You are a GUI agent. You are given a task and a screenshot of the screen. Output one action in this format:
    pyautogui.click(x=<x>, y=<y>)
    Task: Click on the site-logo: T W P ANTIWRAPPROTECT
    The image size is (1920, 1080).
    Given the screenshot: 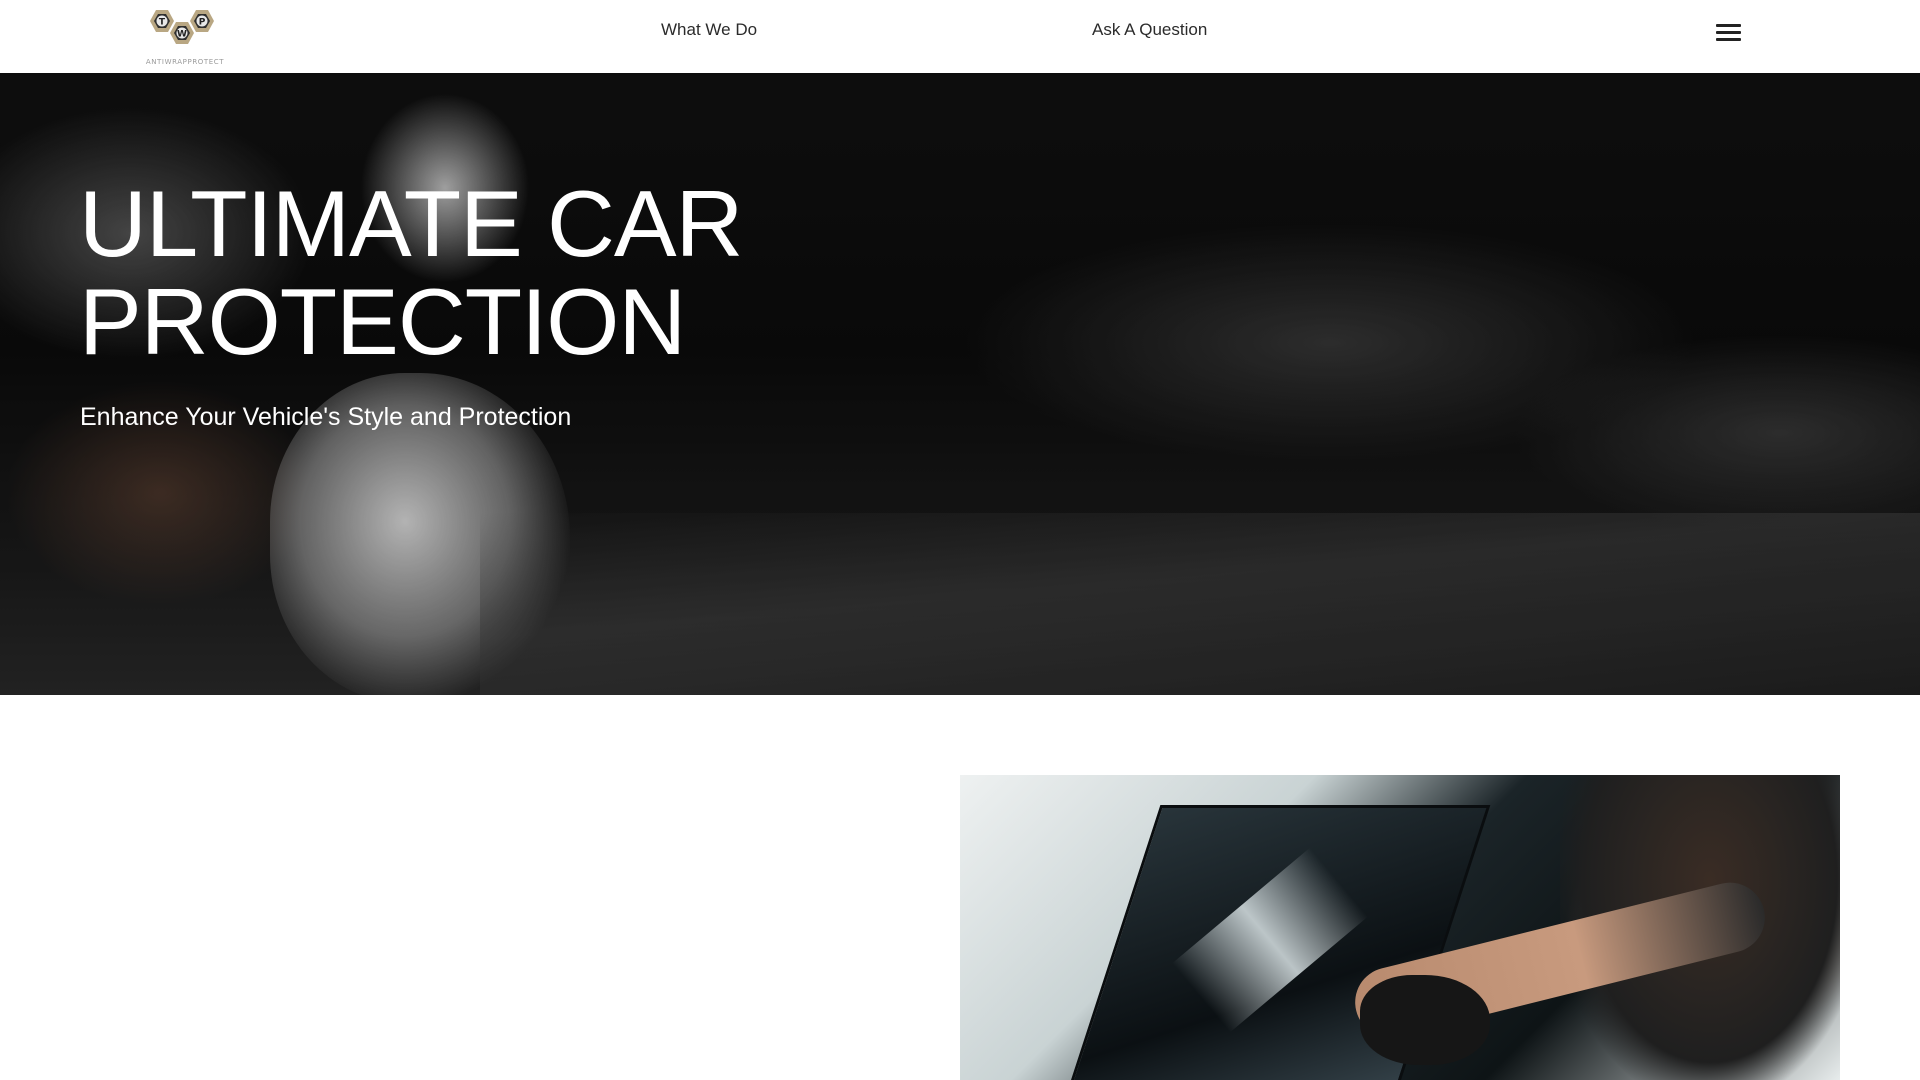 What is the action you would take?
    pyautogui.click(x=185, y=36)
    